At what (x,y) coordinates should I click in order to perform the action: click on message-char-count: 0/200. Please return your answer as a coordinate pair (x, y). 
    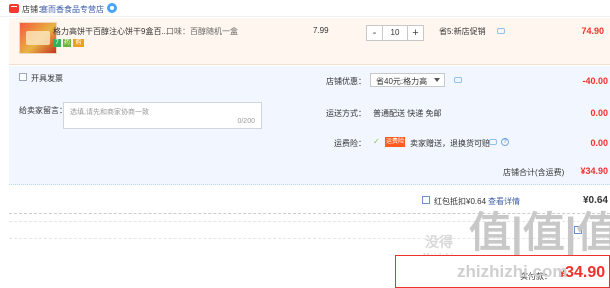
    Looking at the image, I should click on (246, 121).